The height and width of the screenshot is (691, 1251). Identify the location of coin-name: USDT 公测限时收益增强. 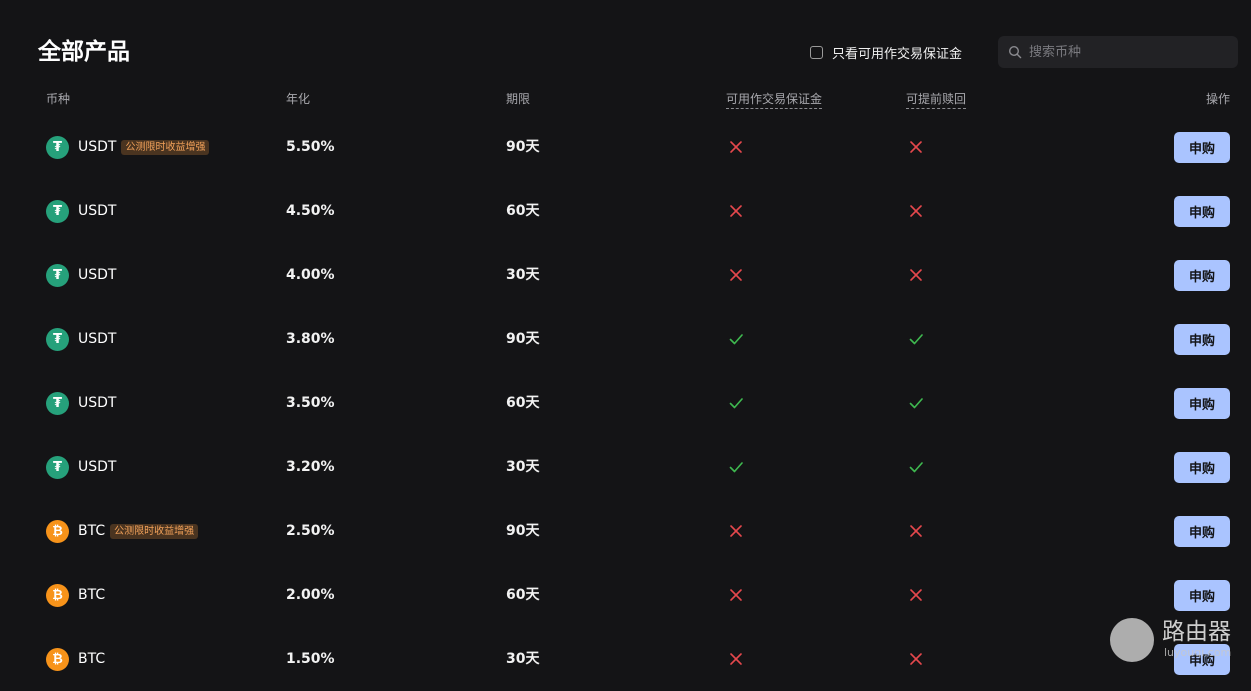
(144, 147).